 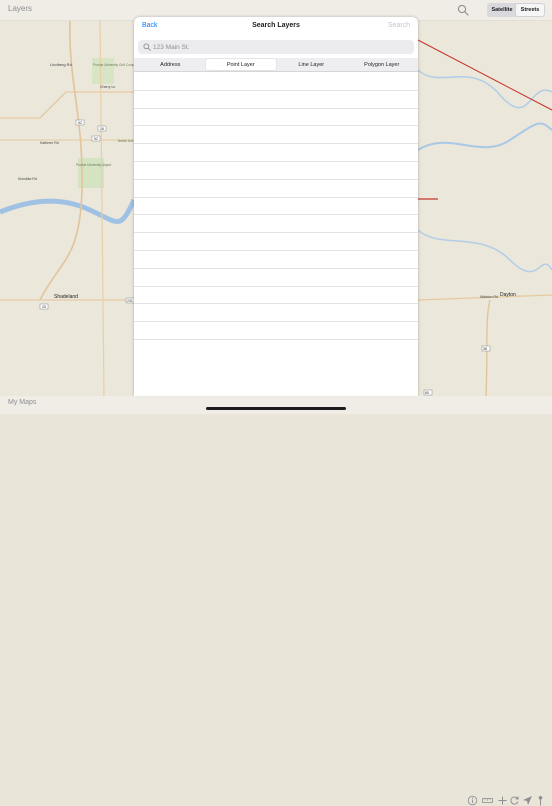 What do you see at coordinates (49, 143) in the screenshot?
I see `map-label: Kalberer Rd` at bounding box center [49, 143].